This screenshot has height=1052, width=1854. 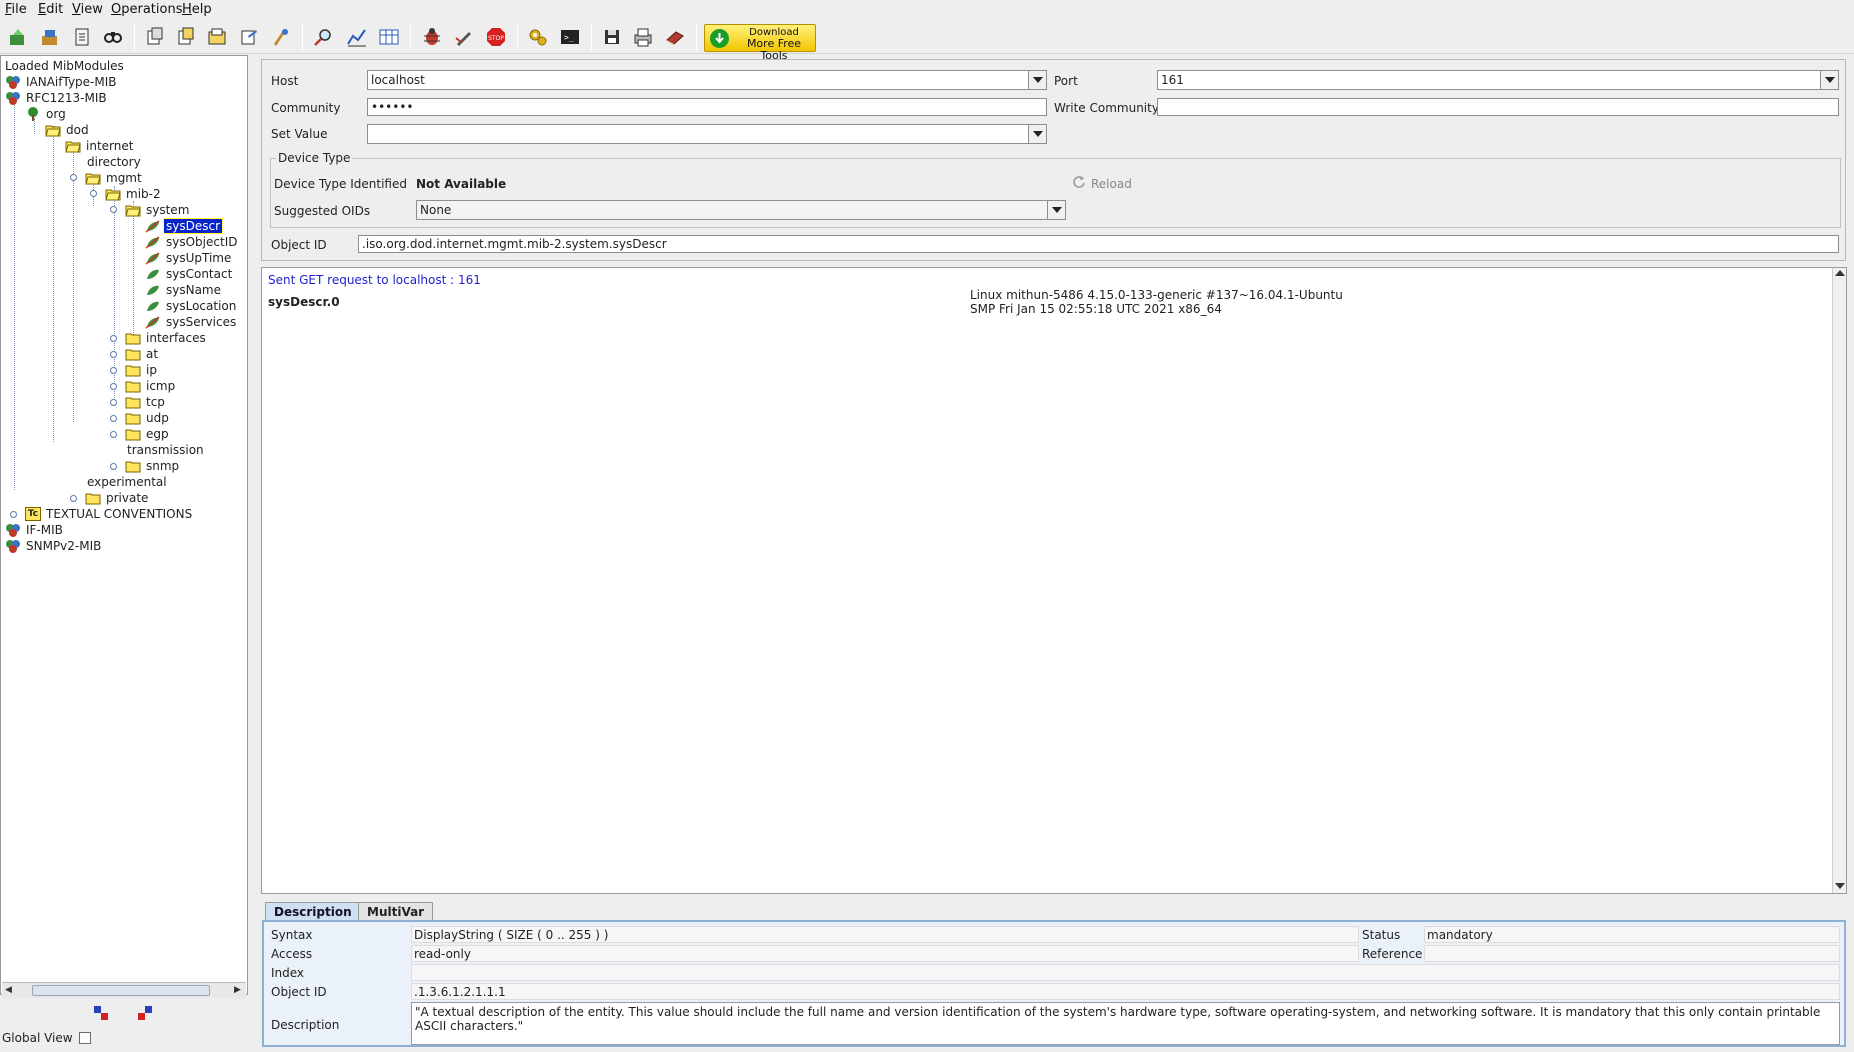 What do you see at coordinates (113, 338) in the screenshot?
I see `interfaces-toggle-handle` at bounding box center [113, 338].